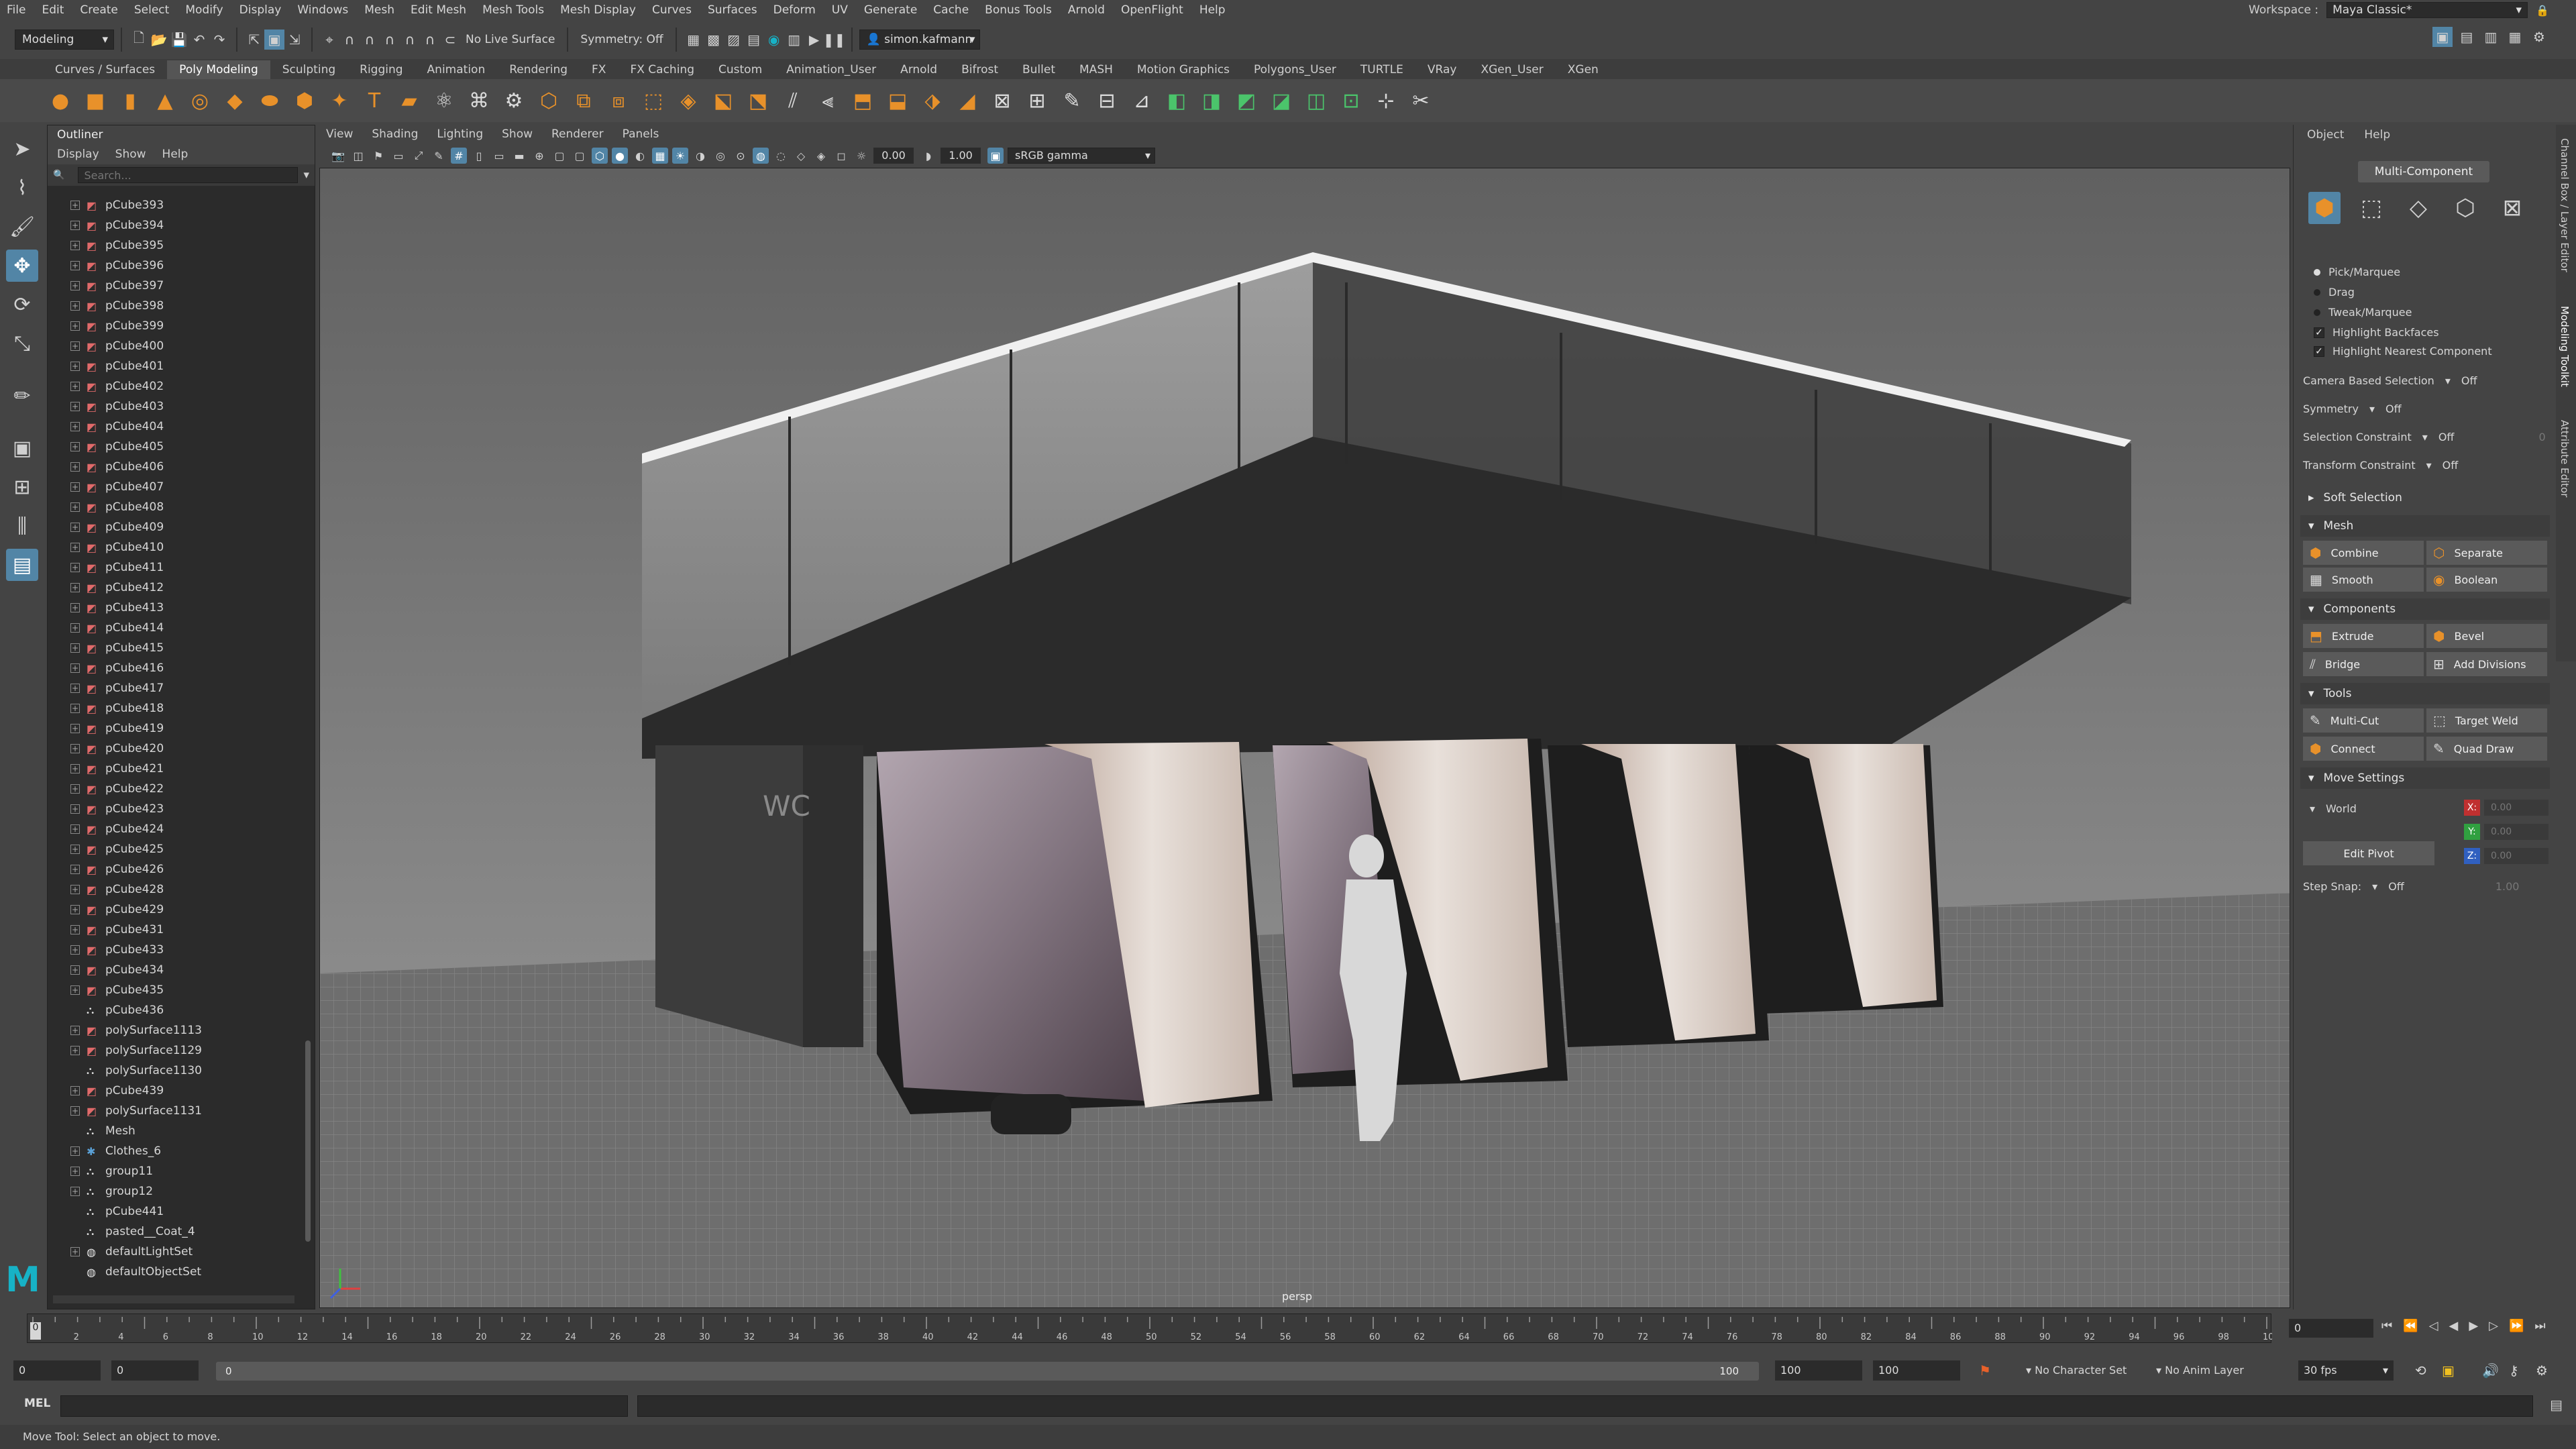 The width and height of the screenshot is (2576, 1449). Describe the element at coordinates (928, 156) in the screenshot. I see `gamma-icon: ◗` at that location.